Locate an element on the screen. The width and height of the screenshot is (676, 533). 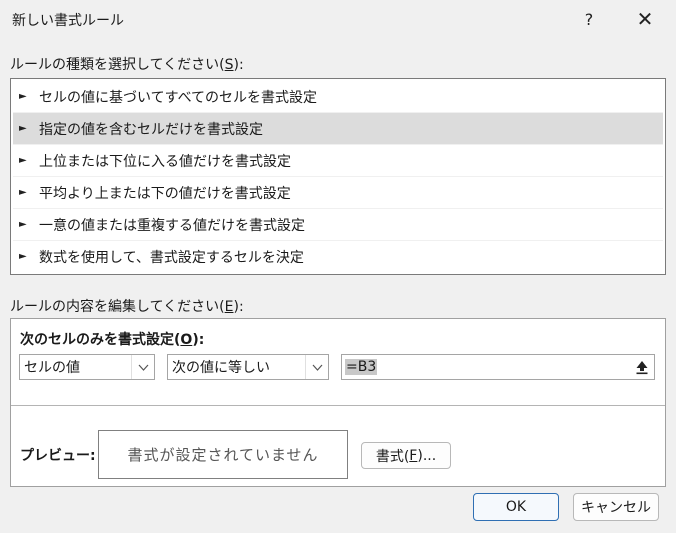
rule-type-item-average: ► 平均より上または下の値だけを書式設定 is located at coordinates (338, 193).